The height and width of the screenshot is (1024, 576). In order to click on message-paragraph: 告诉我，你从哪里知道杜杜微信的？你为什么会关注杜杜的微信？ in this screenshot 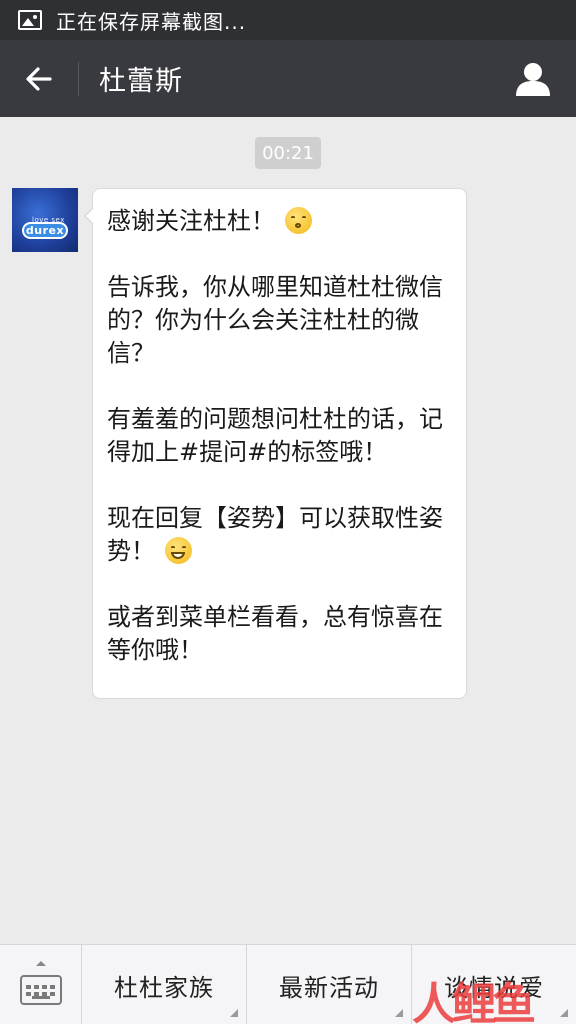, I will do `click(275, 320)`.